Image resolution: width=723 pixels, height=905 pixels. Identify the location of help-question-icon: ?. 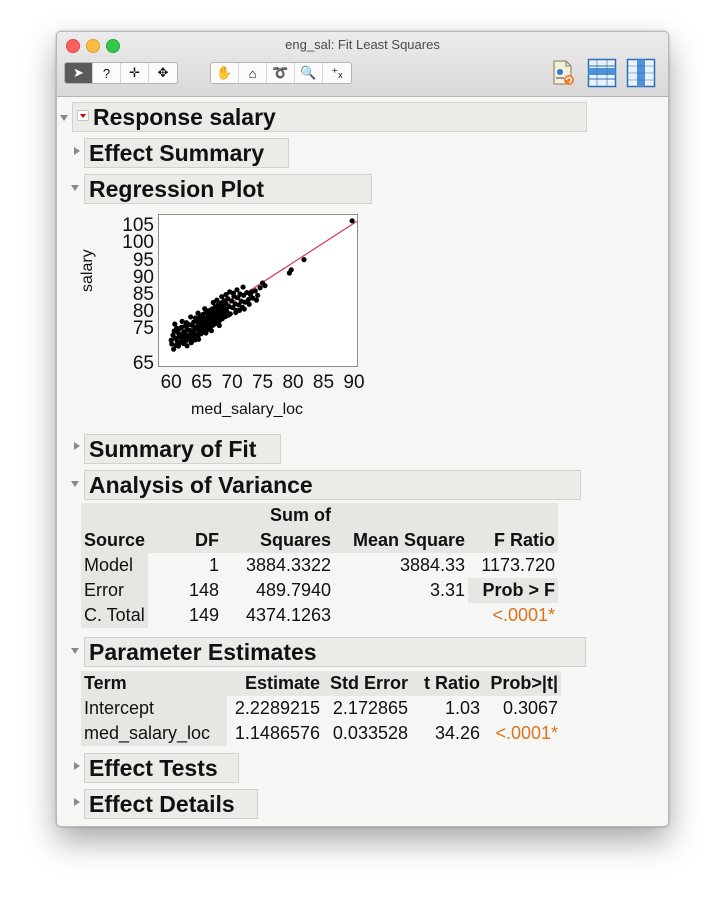
(107, 73).